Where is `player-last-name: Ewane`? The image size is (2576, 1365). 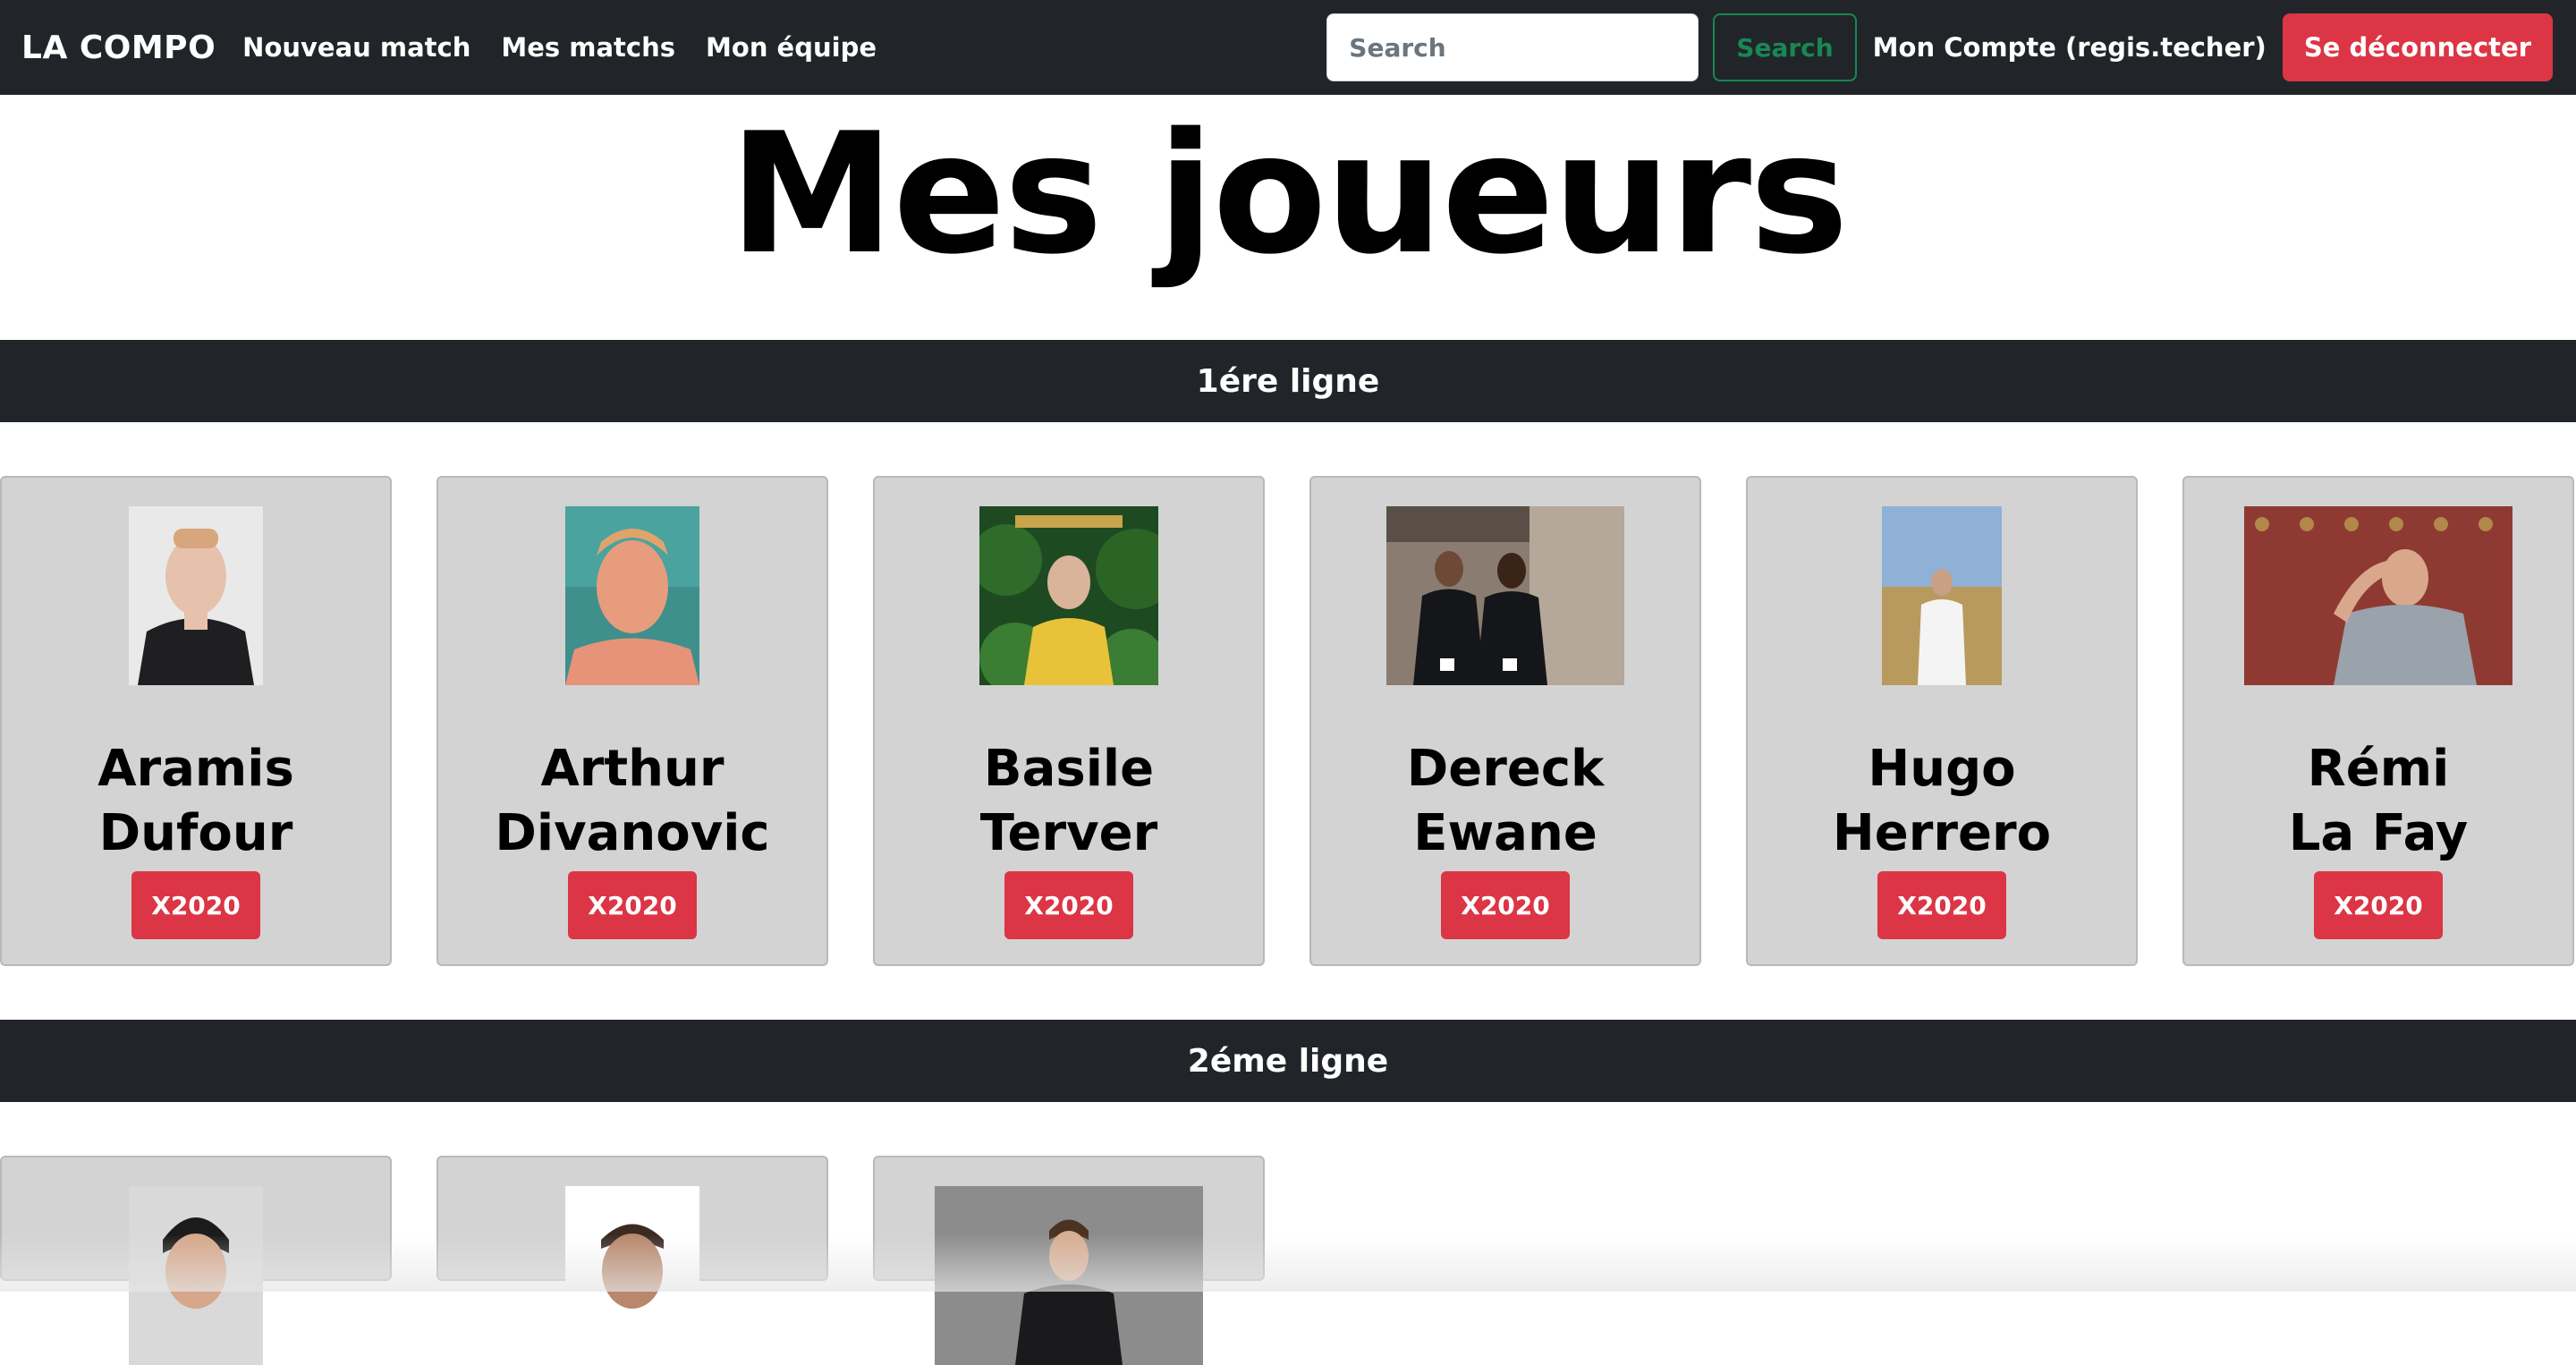
player-last-name: Ewane is located at coordinates (1505, 833).